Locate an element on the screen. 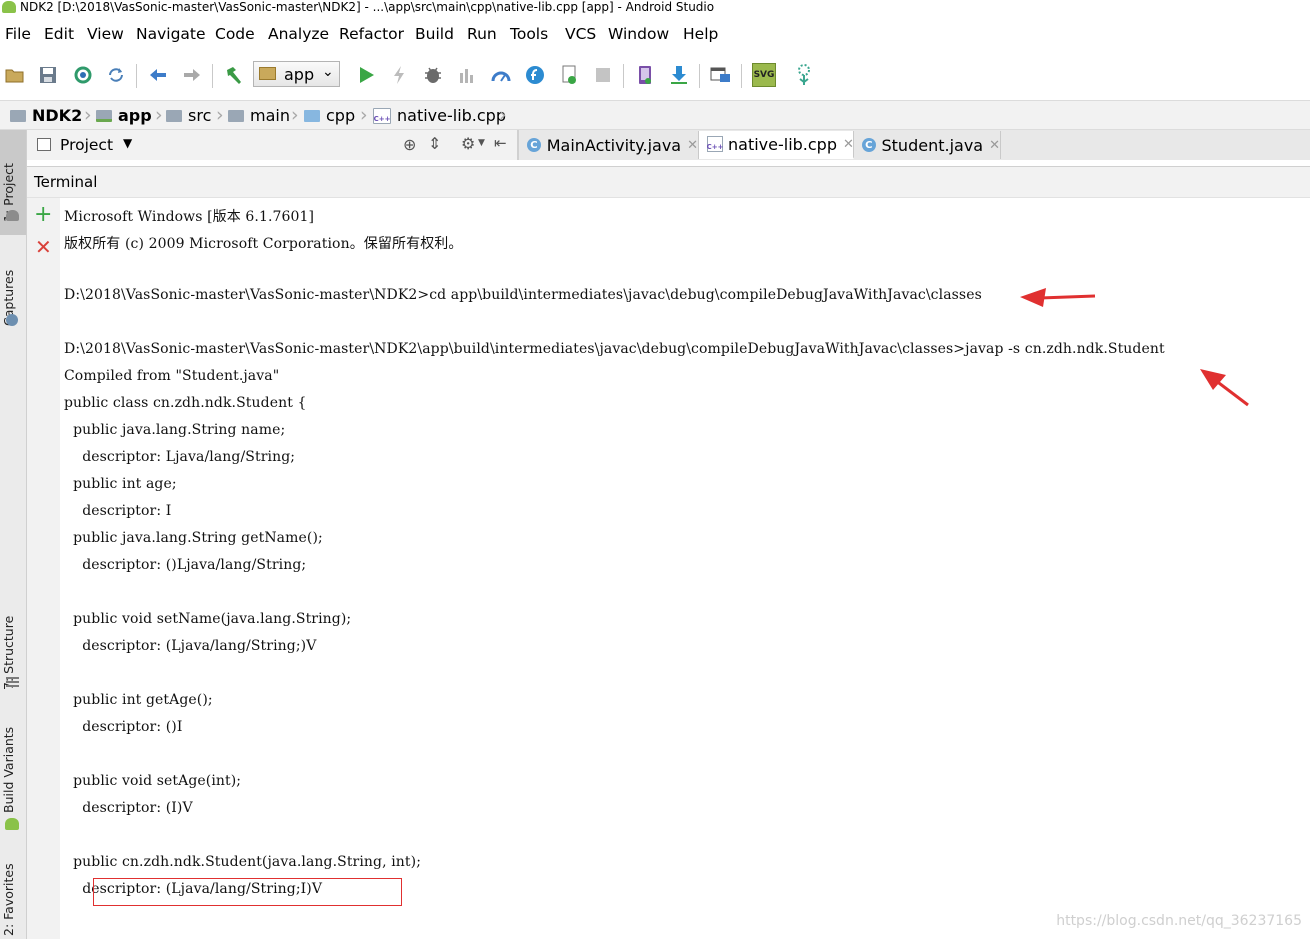 The height and width of the screenshot is (939, 1310). annotation-arrows is located at coordinates (1134, 347).